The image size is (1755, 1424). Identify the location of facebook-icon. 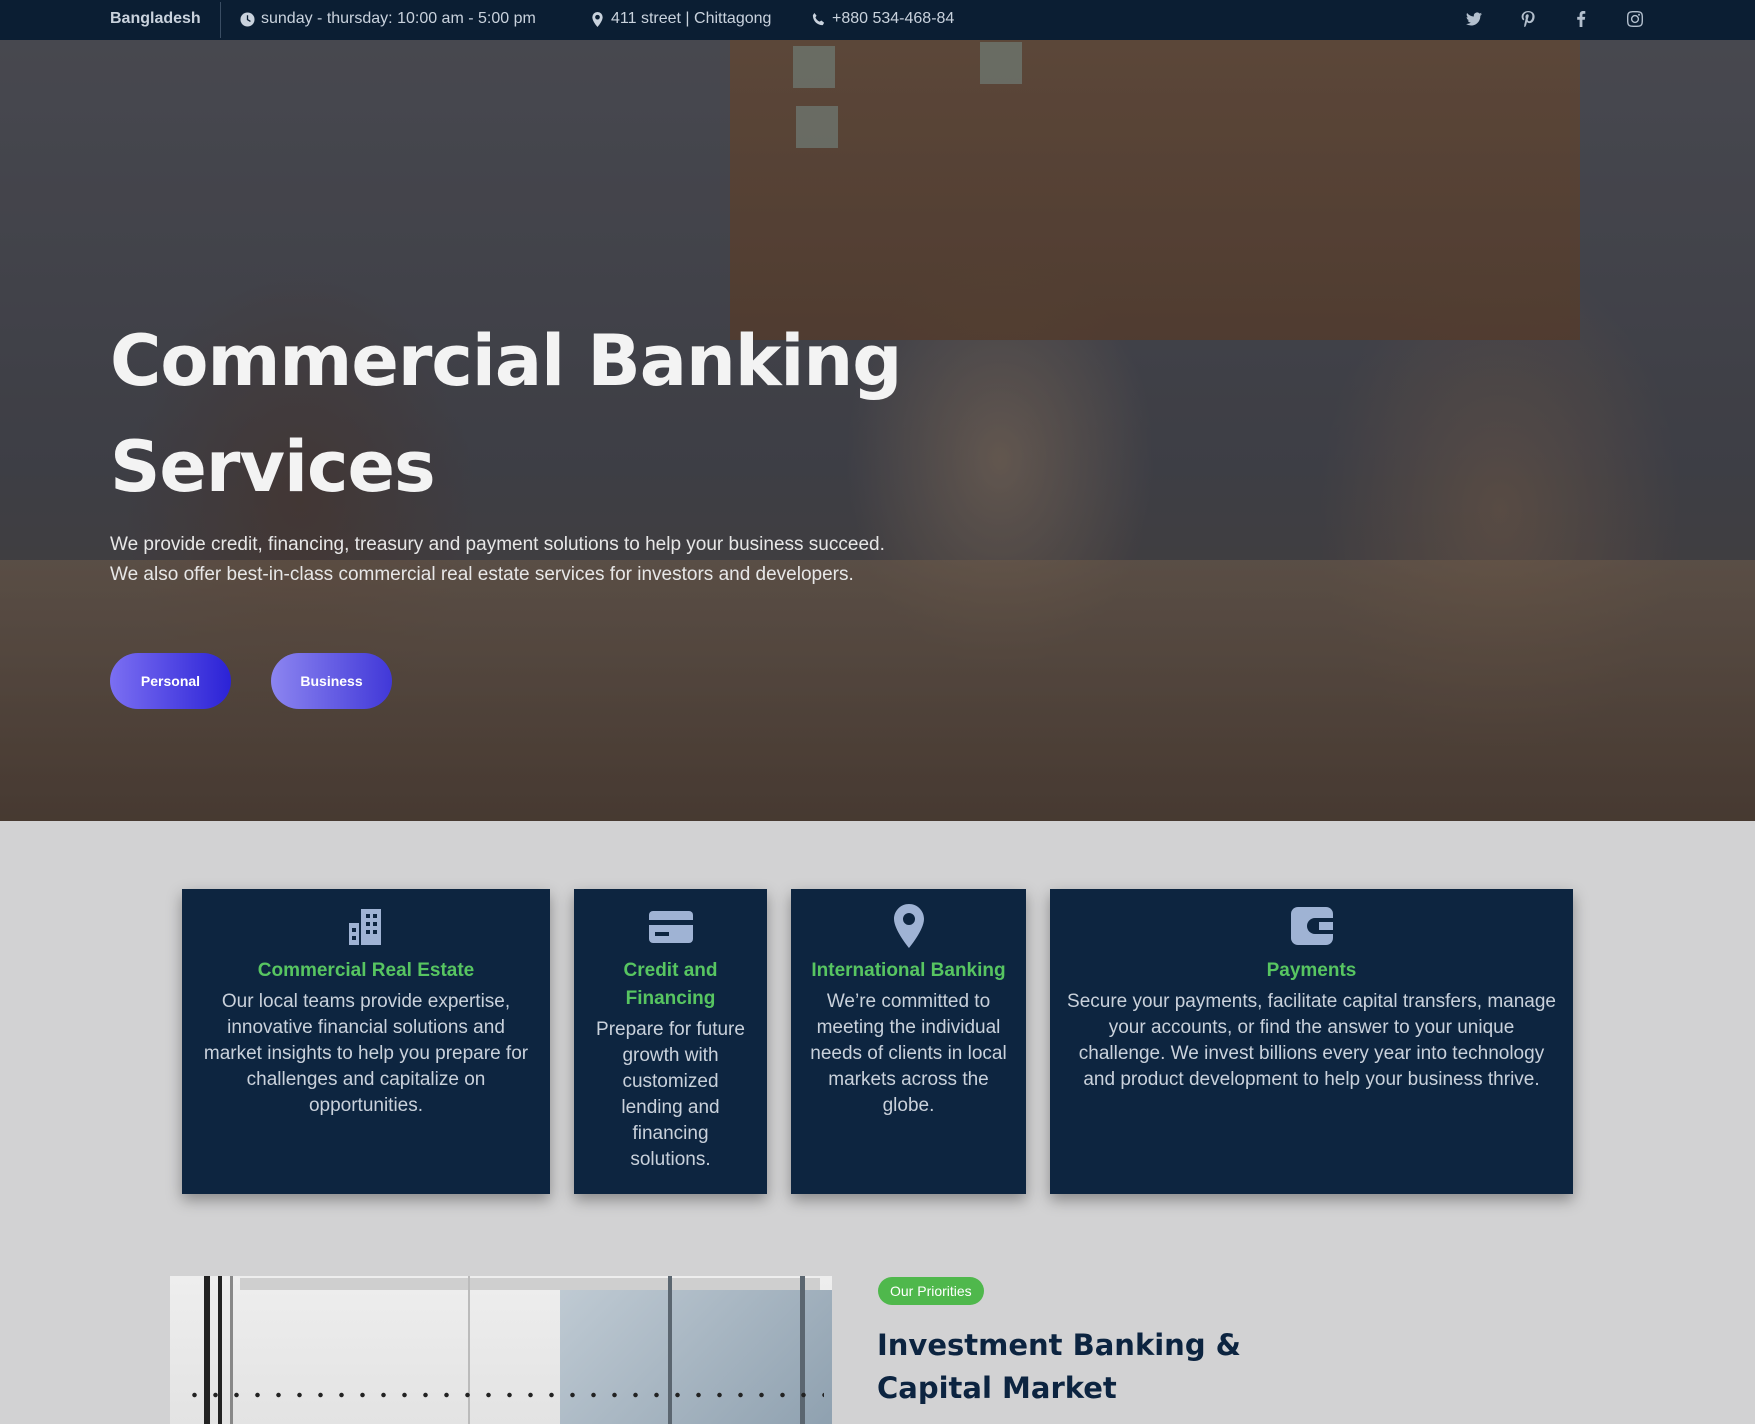
(1581, 19).